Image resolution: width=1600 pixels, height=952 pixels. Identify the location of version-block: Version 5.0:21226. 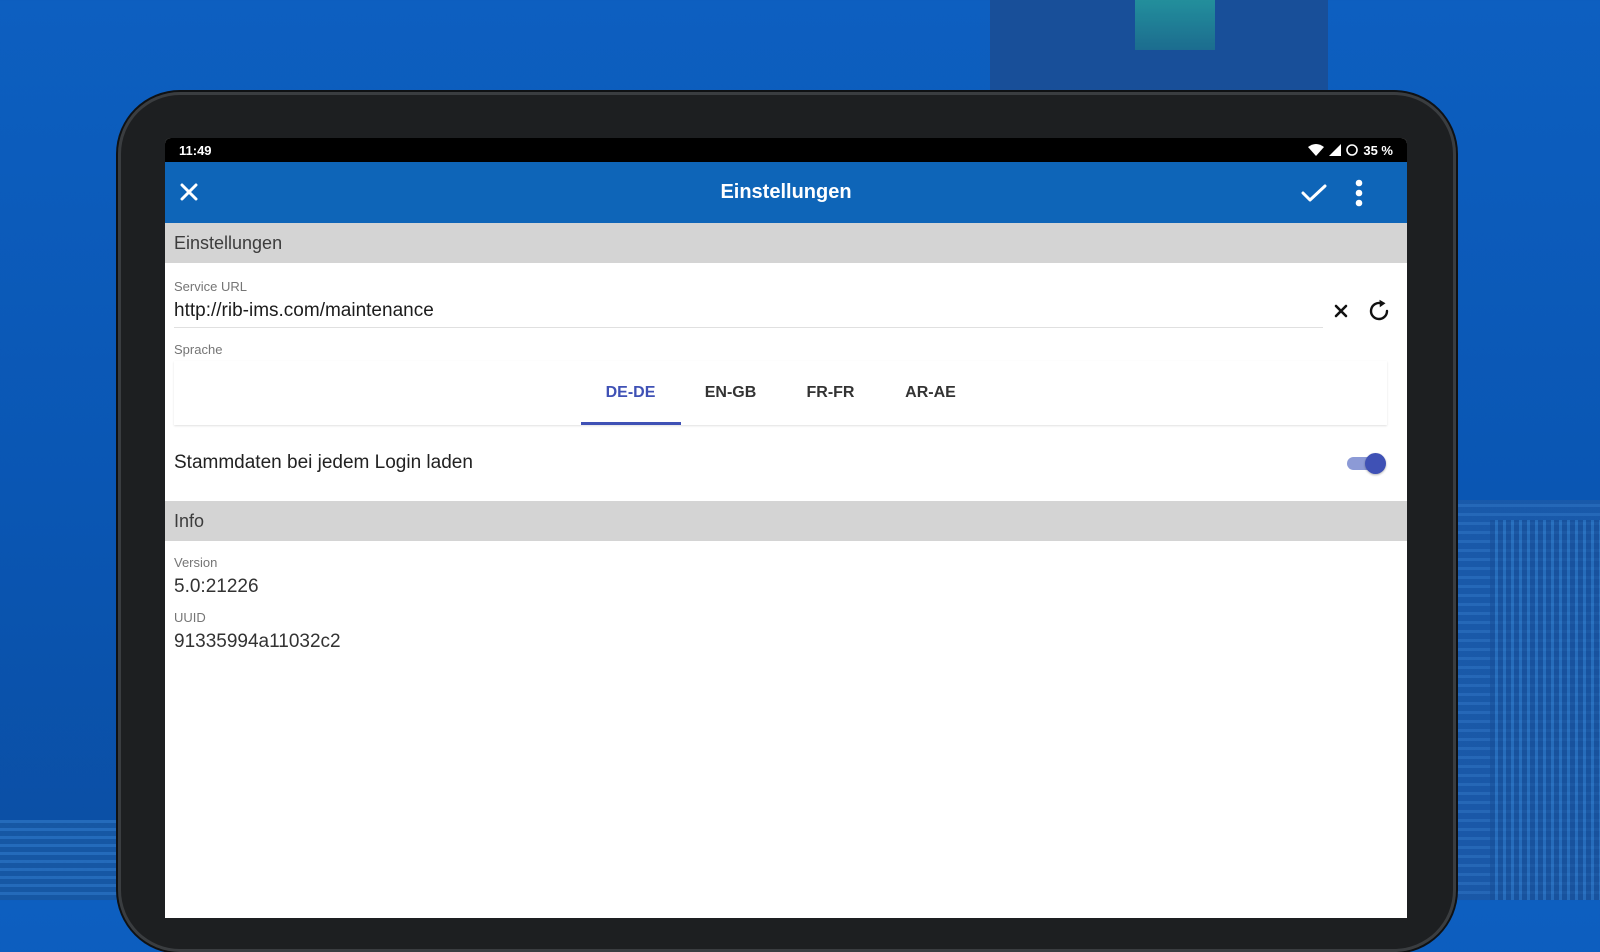
(786, 576).